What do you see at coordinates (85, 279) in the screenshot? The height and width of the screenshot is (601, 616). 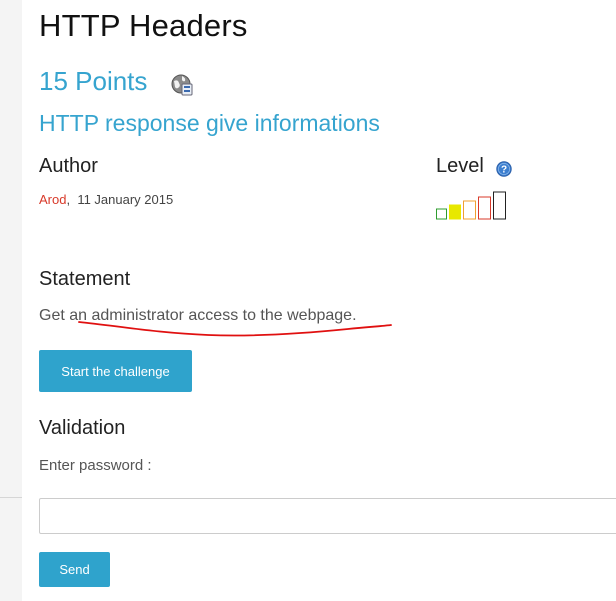 I see `statement-heading: Statement` at bounding box center [85, 279].